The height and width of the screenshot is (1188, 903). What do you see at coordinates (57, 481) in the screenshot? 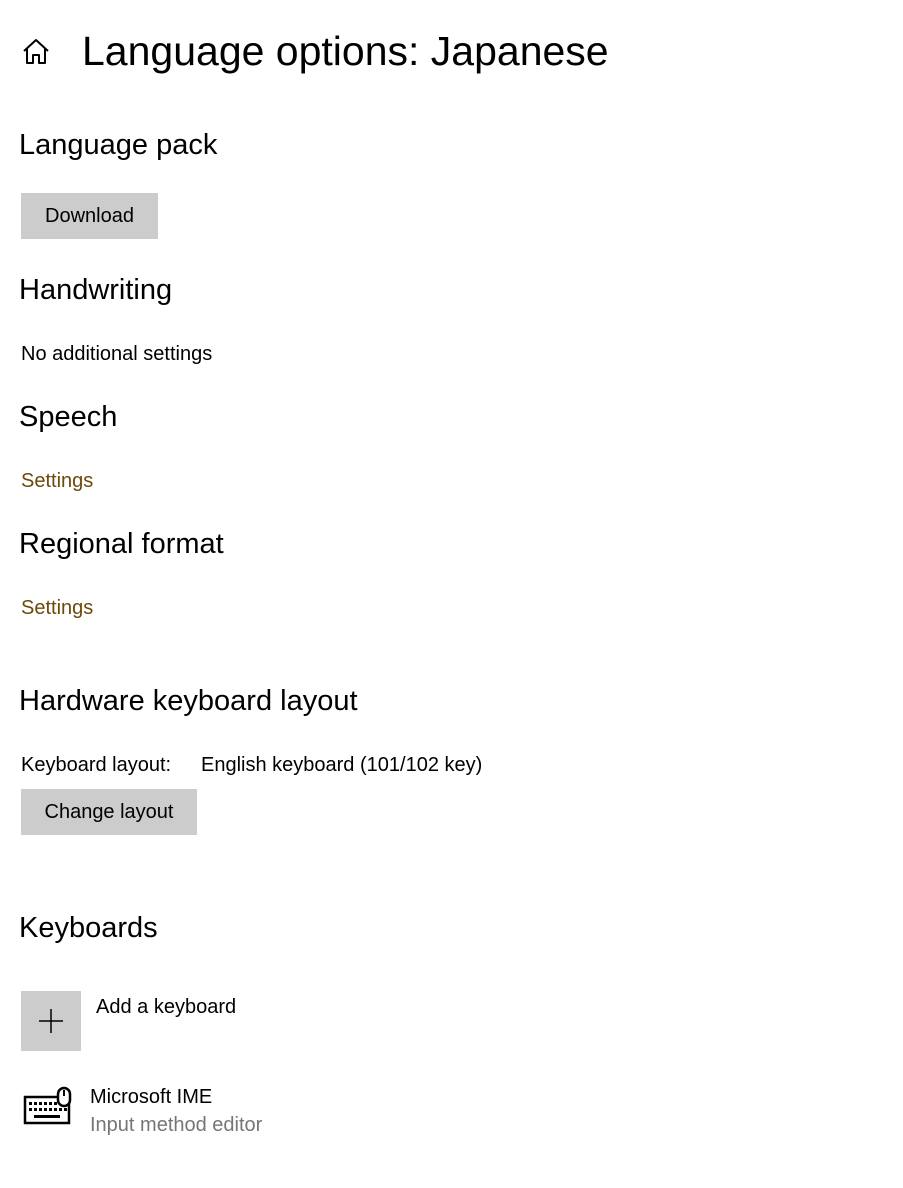
I see `speech-settings-link: Settings` at bounding box center [57, 481].